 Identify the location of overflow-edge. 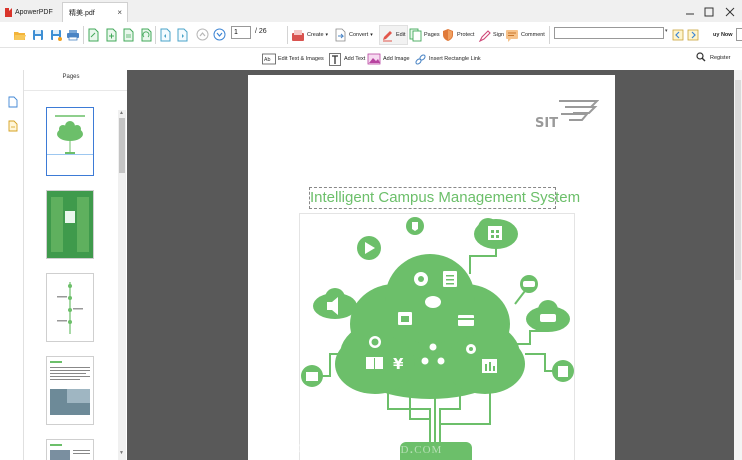
(739, 34).